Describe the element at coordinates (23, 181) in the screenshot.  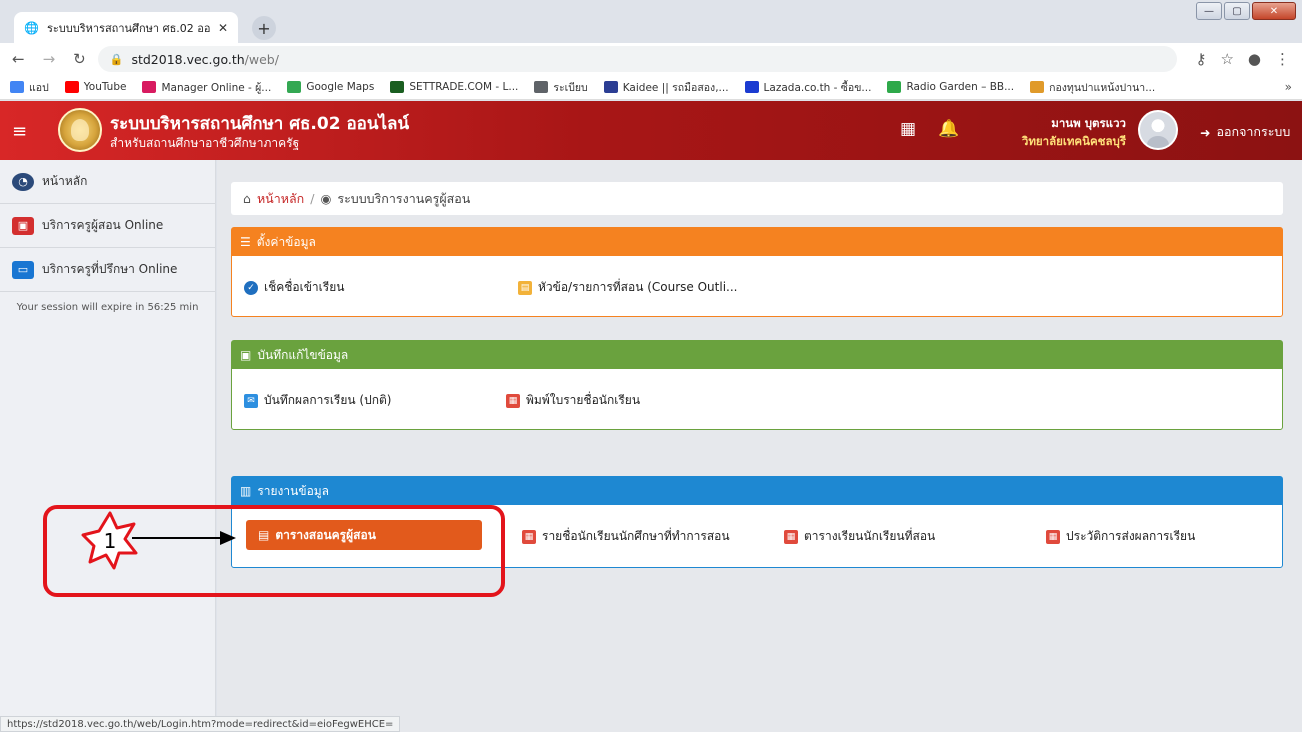
I see `dashboard-icon: ◔` at that location.